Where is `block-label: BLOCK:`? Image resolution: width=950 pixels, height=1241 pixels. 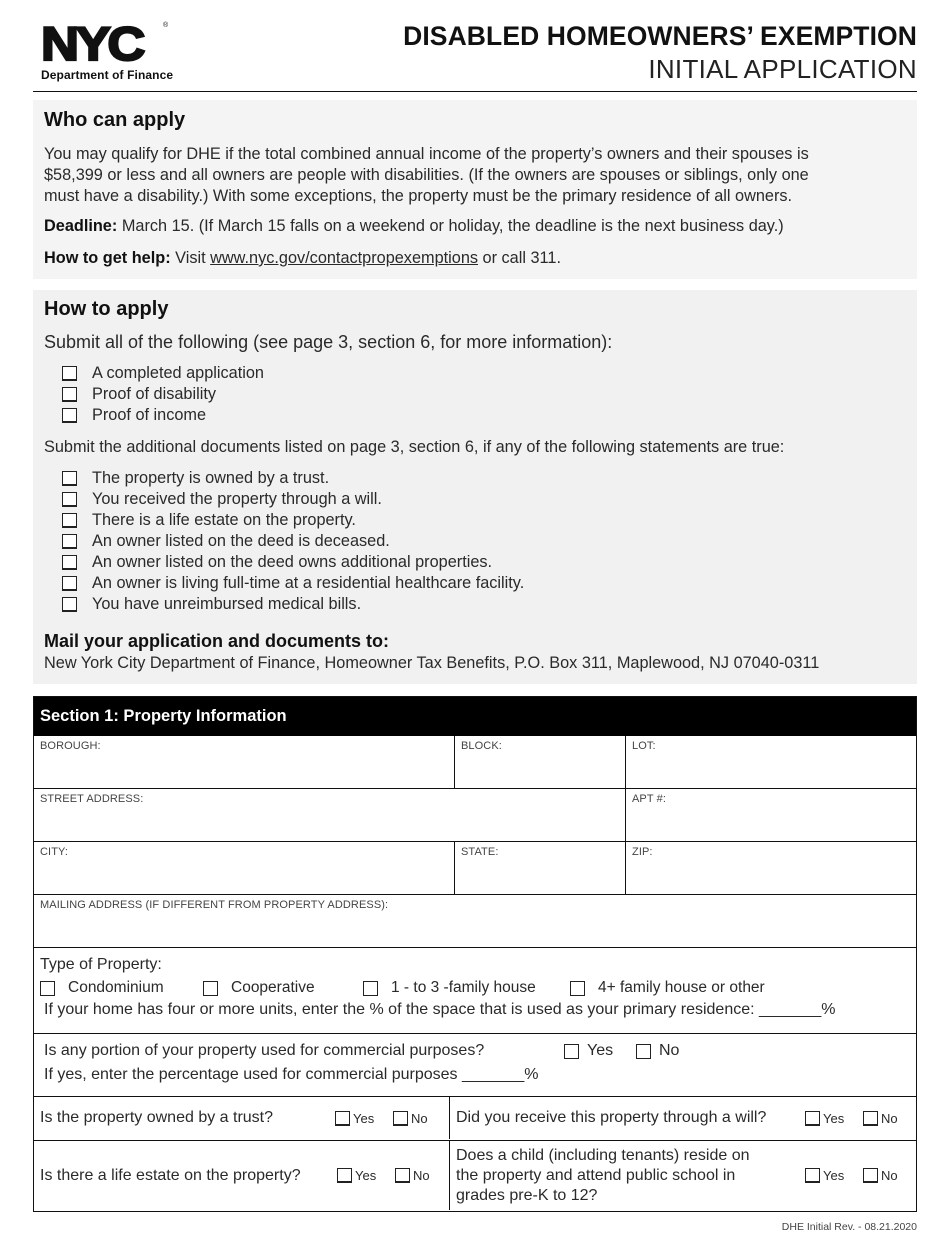 block-label: BLOCK: is located at coordinates (481, 746).